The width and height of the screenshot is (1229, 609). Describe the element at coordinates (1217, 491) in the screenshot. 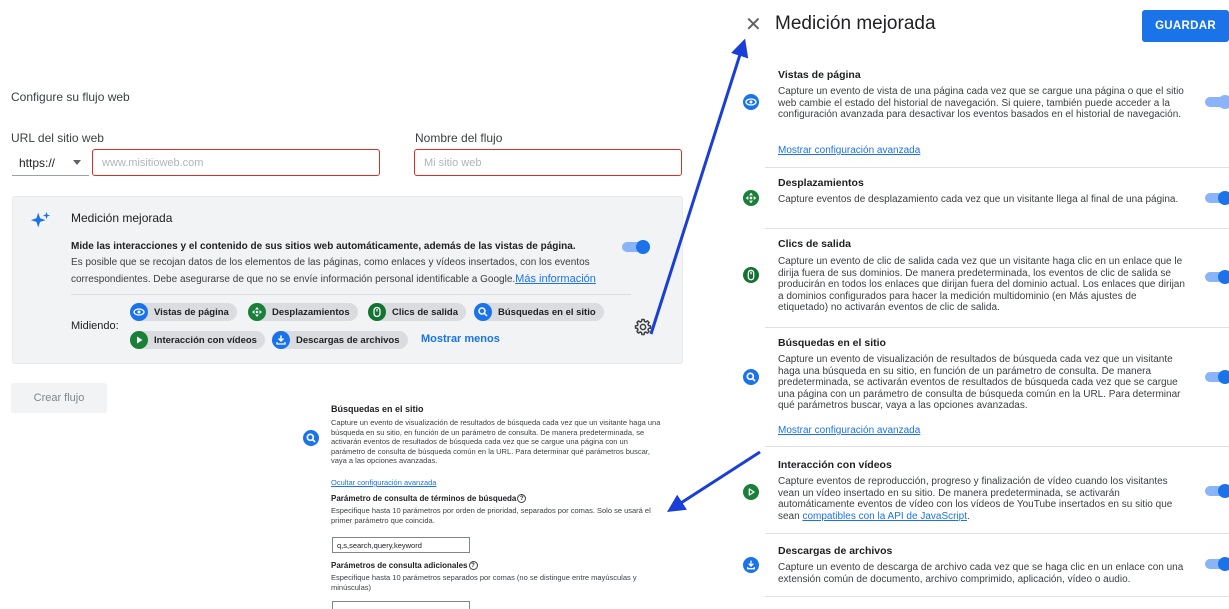

I see `video-engagement-toggle` at that location.